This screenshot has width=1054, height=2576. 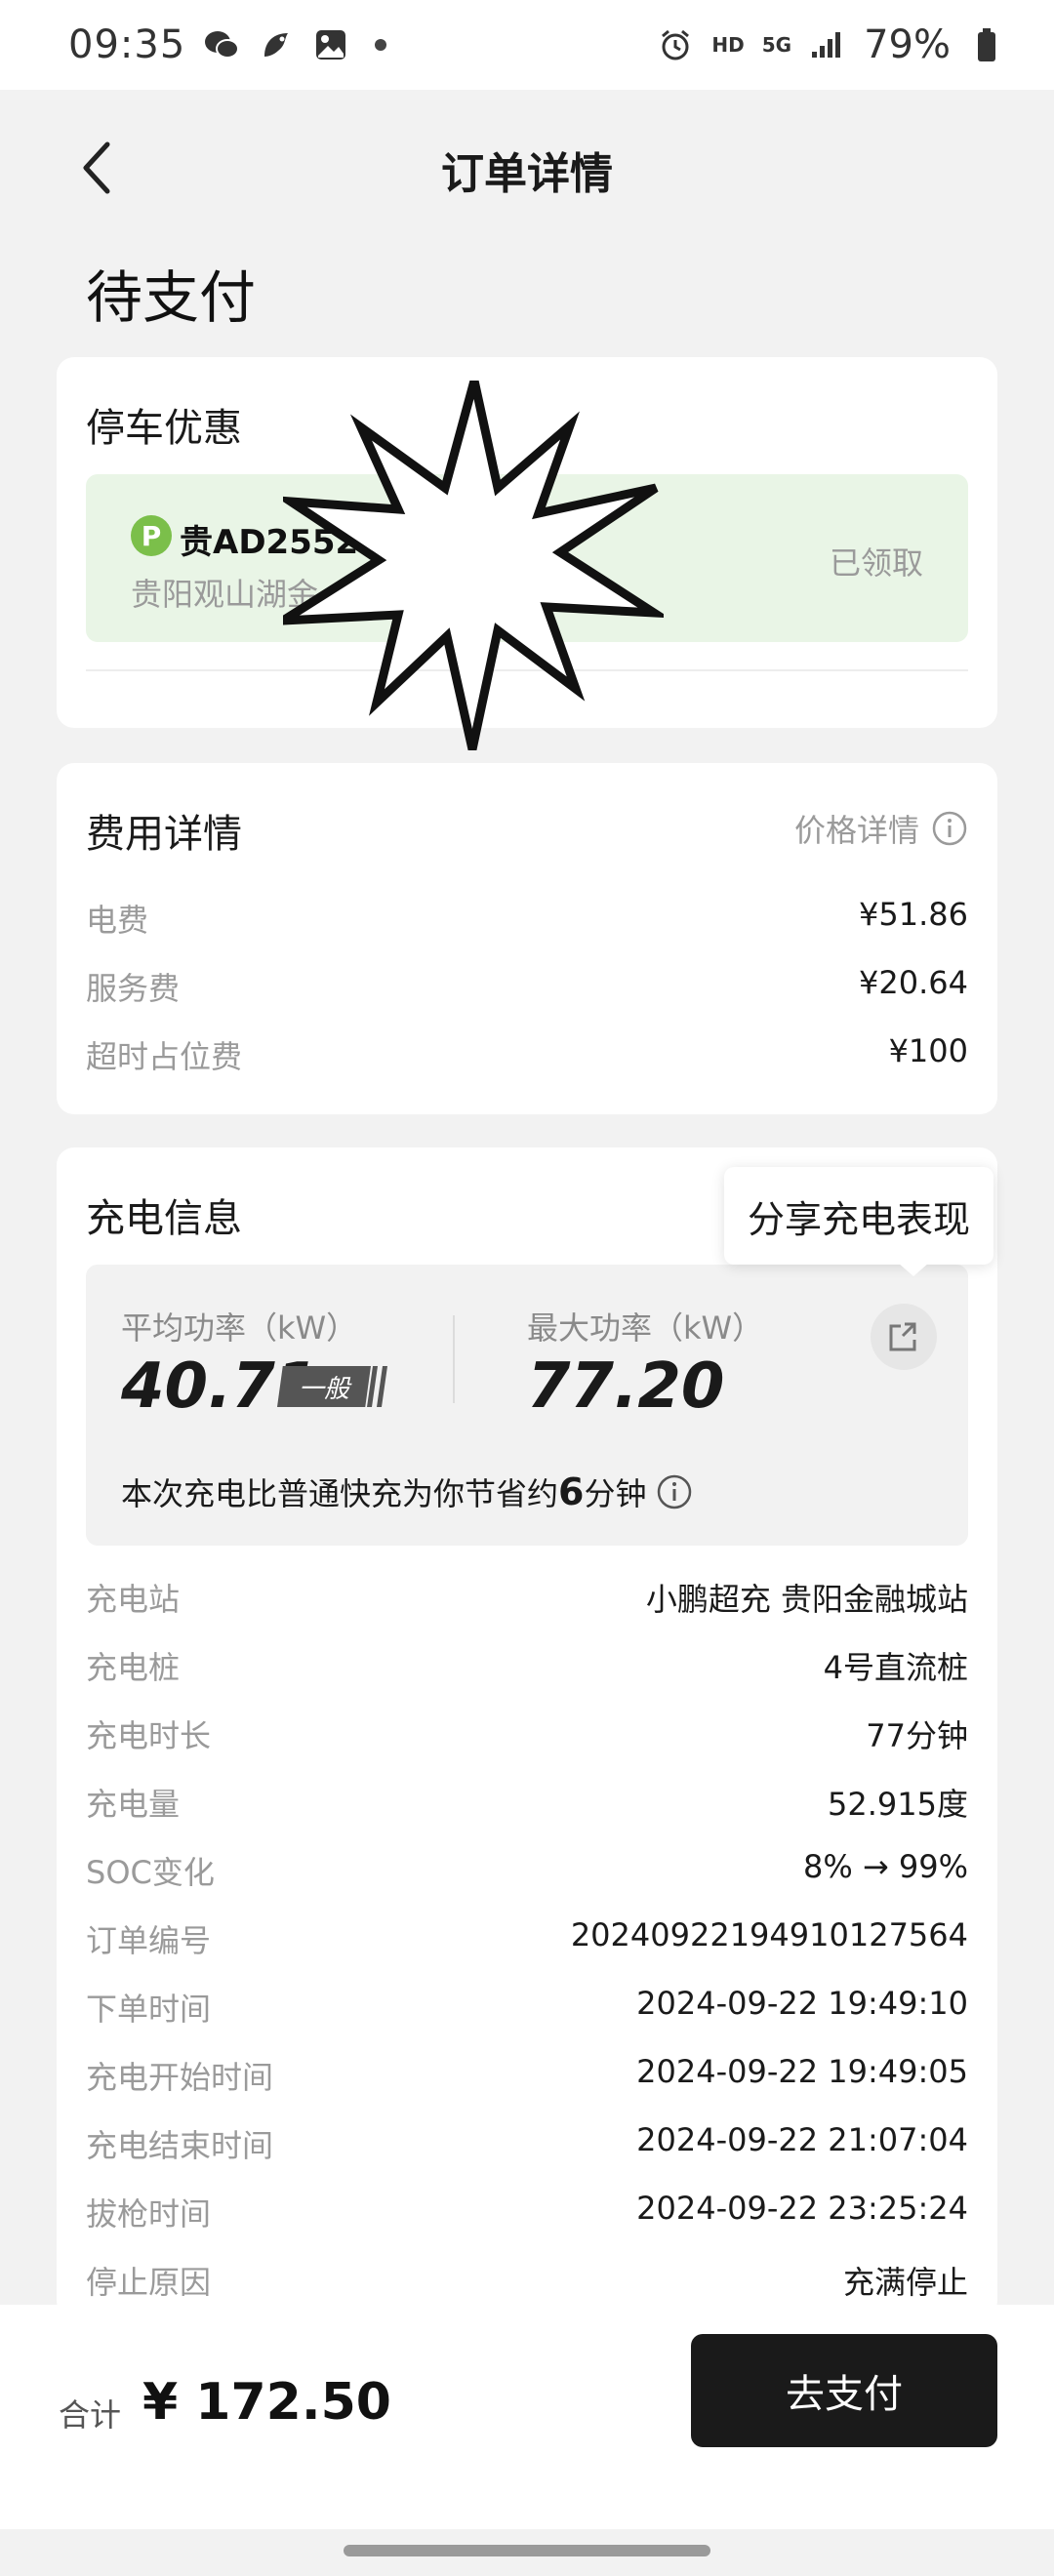 What do you see at coordinates (527, 1870) in the screenshot?
I see `detail-row: SOC变化 8% → 99%` at bounding box center [527, 1870].